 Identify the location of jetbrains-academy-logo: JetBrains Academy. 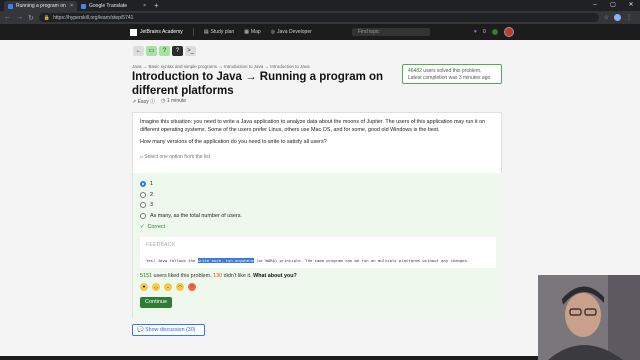
(156, 32).